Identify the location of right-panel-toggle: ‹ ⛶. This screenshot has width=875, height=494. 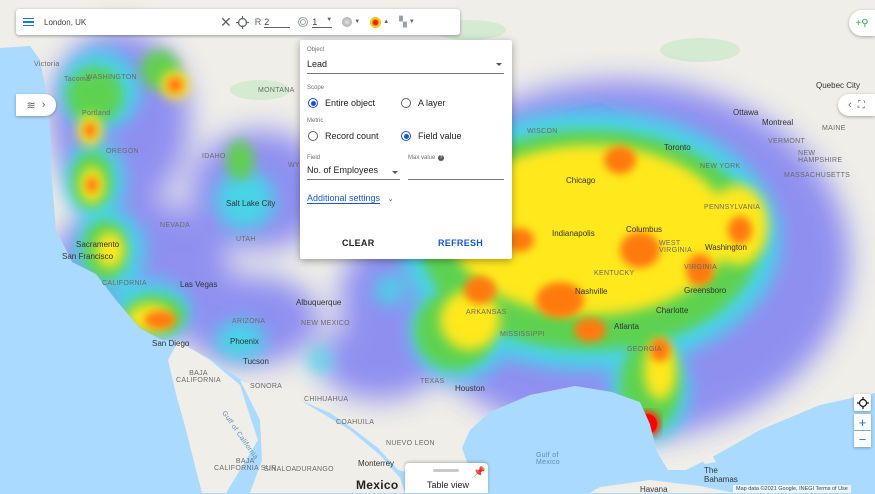
(856, 105).